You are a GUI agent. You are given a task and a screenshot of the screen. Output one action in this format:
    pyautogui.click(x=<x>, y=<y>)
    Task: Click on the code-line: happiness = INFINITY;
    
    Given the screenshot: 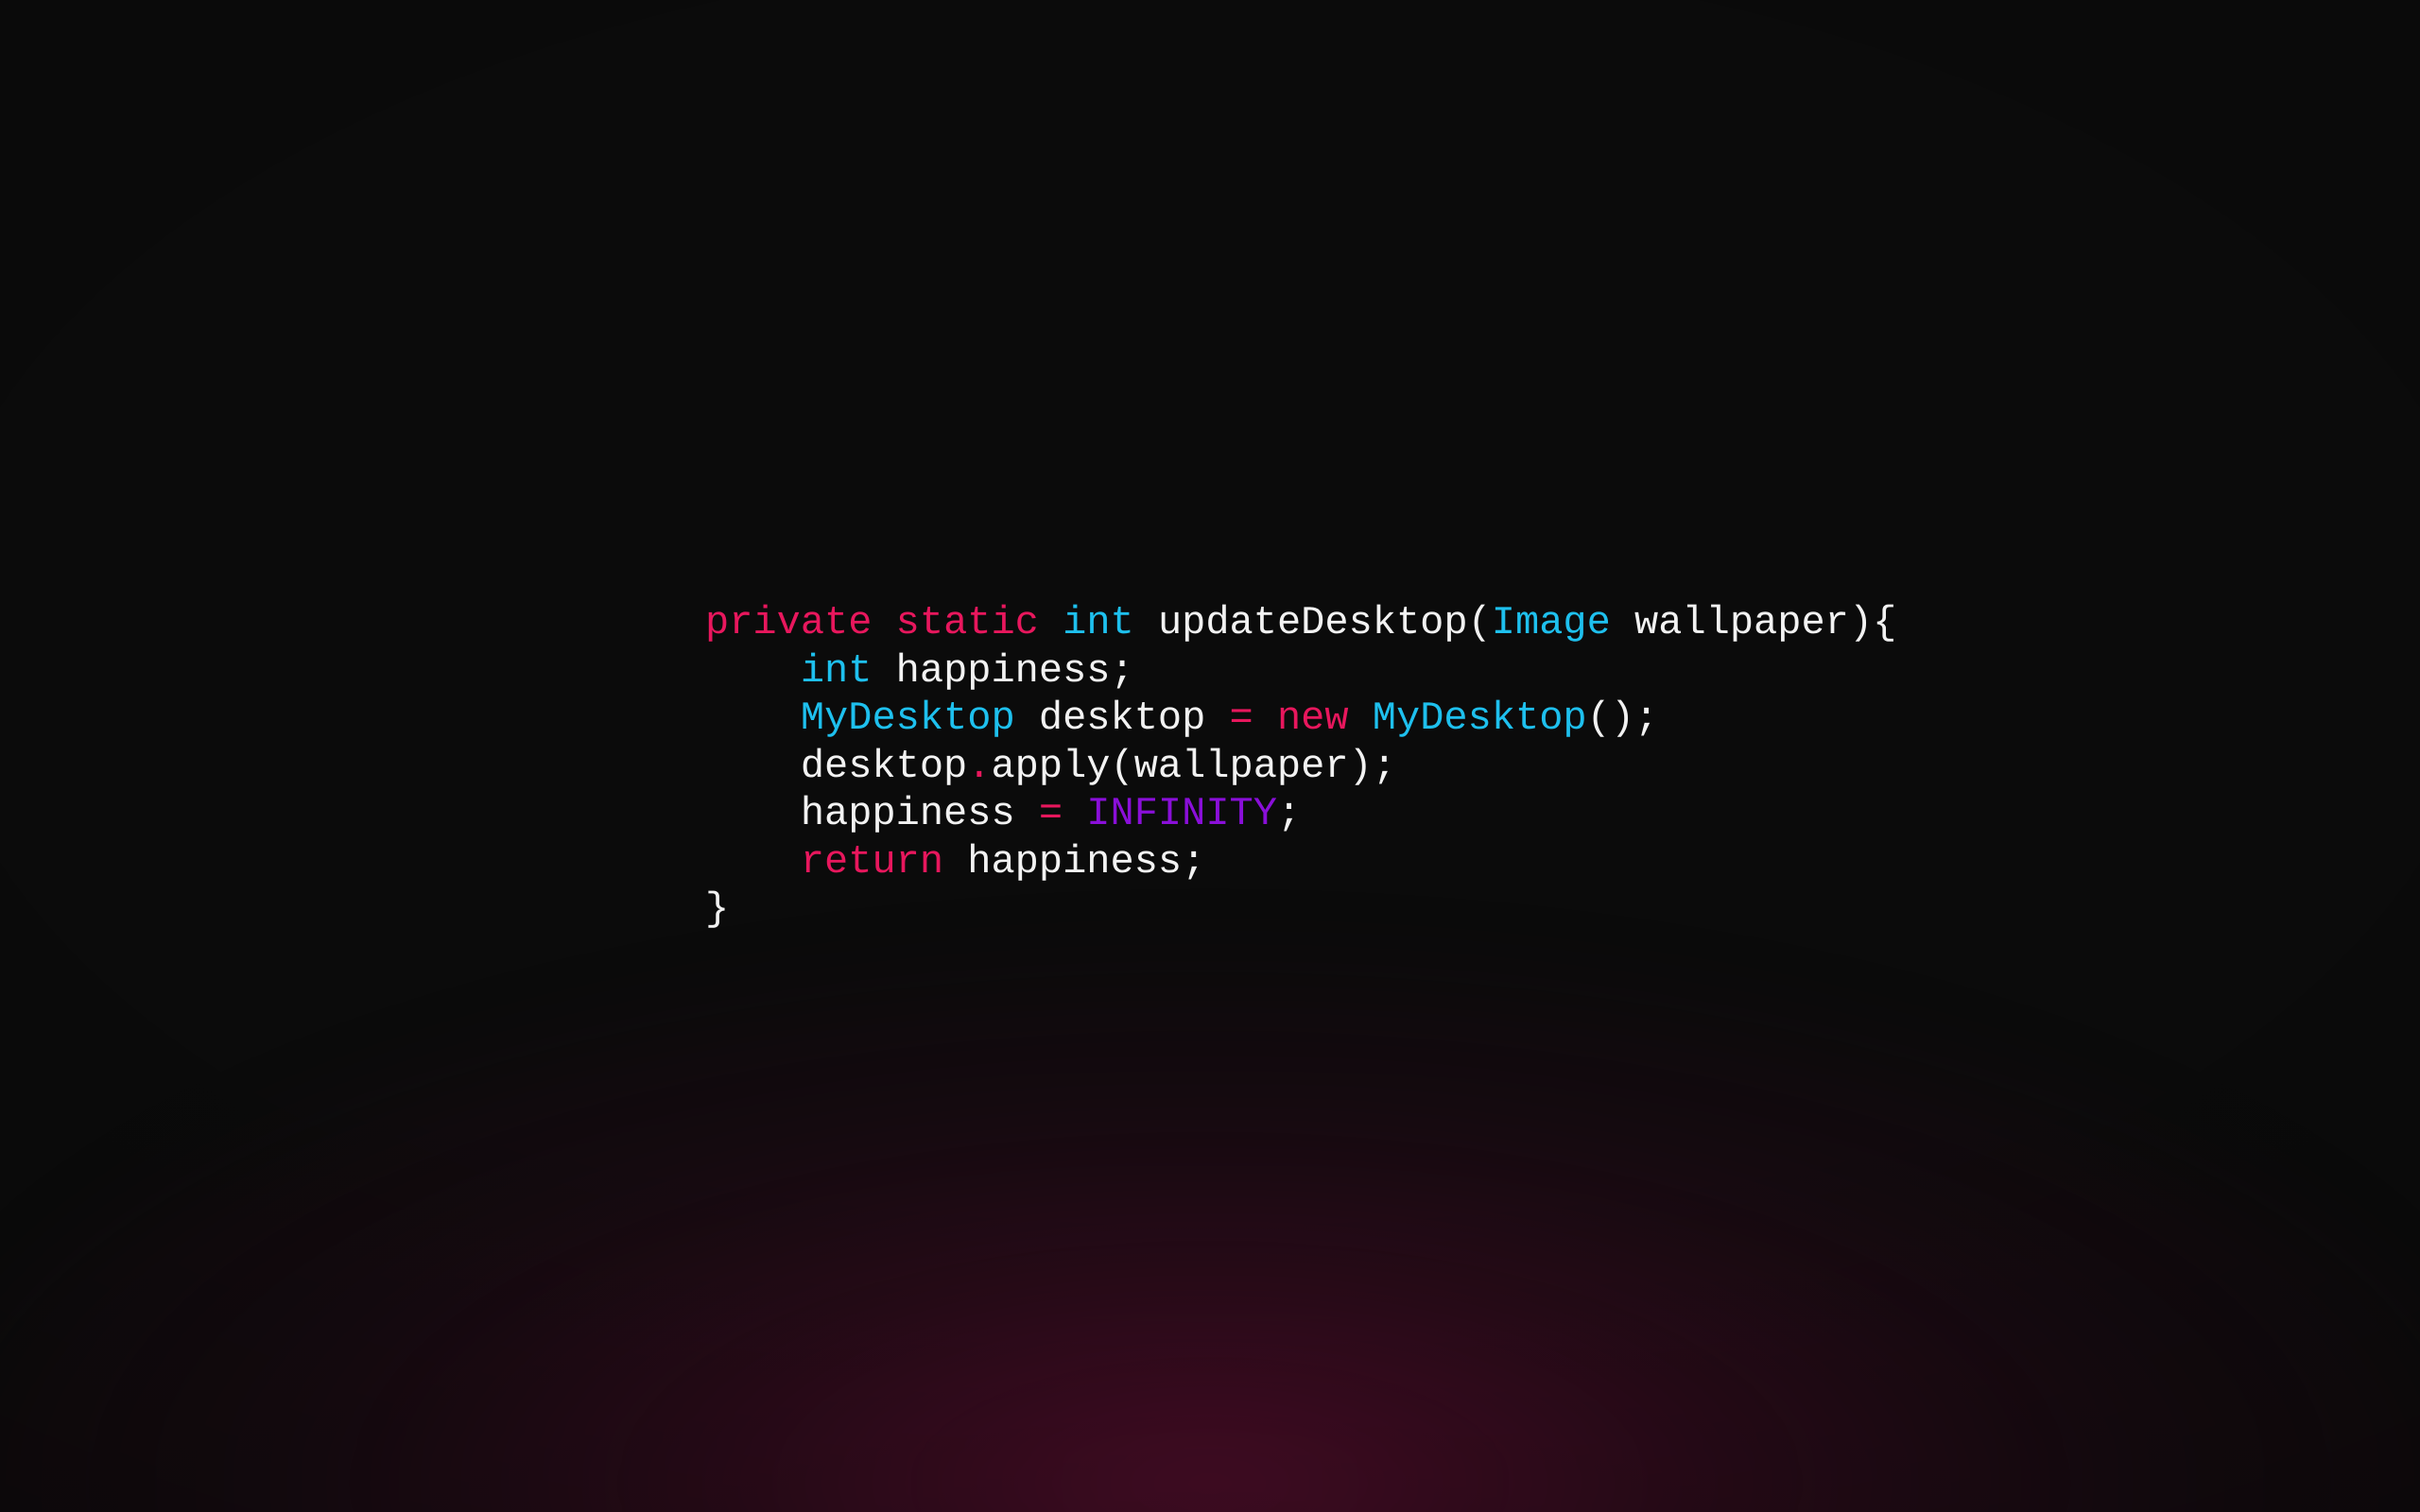 What is the action you would take?
    pyautogui.click(x=1300, y=814)
    